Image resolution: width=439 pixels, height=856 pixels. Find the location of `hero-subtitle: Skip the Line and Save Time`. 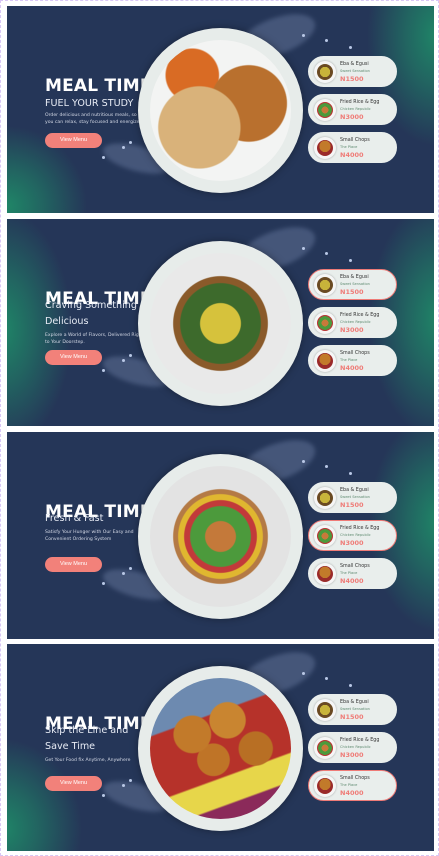

hero-subtitle: Skip the Line and Save Time is located at coordinates (87, 738).